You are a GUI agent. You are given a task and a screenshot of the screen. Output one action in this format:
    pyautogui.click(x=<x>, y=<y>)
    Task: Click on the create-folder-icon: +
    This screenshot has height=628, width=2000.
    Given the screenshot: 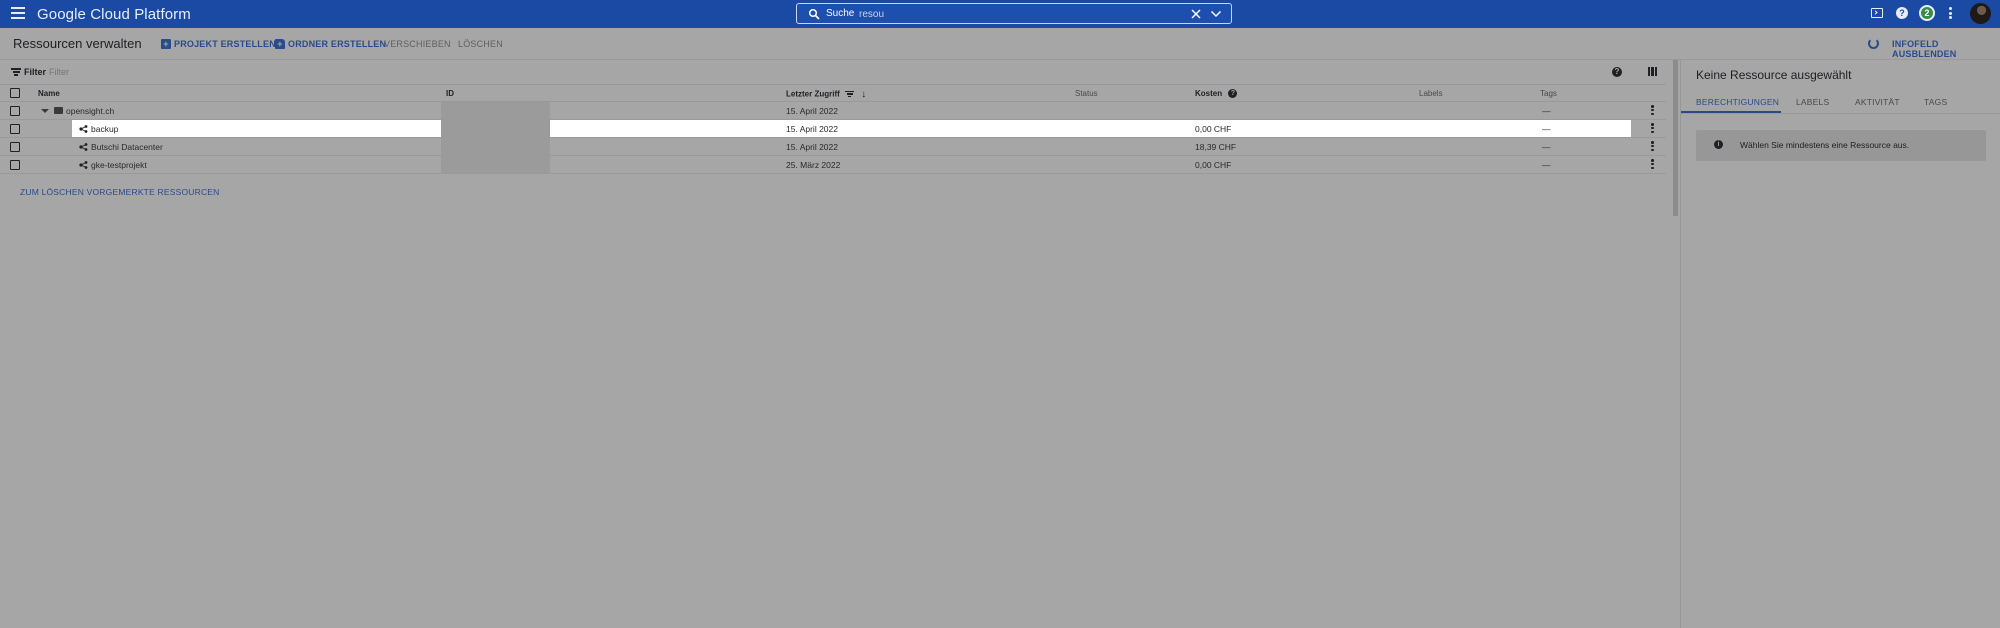 What is the action you would take?
    pyautogui.click(x=280, y=44)
    